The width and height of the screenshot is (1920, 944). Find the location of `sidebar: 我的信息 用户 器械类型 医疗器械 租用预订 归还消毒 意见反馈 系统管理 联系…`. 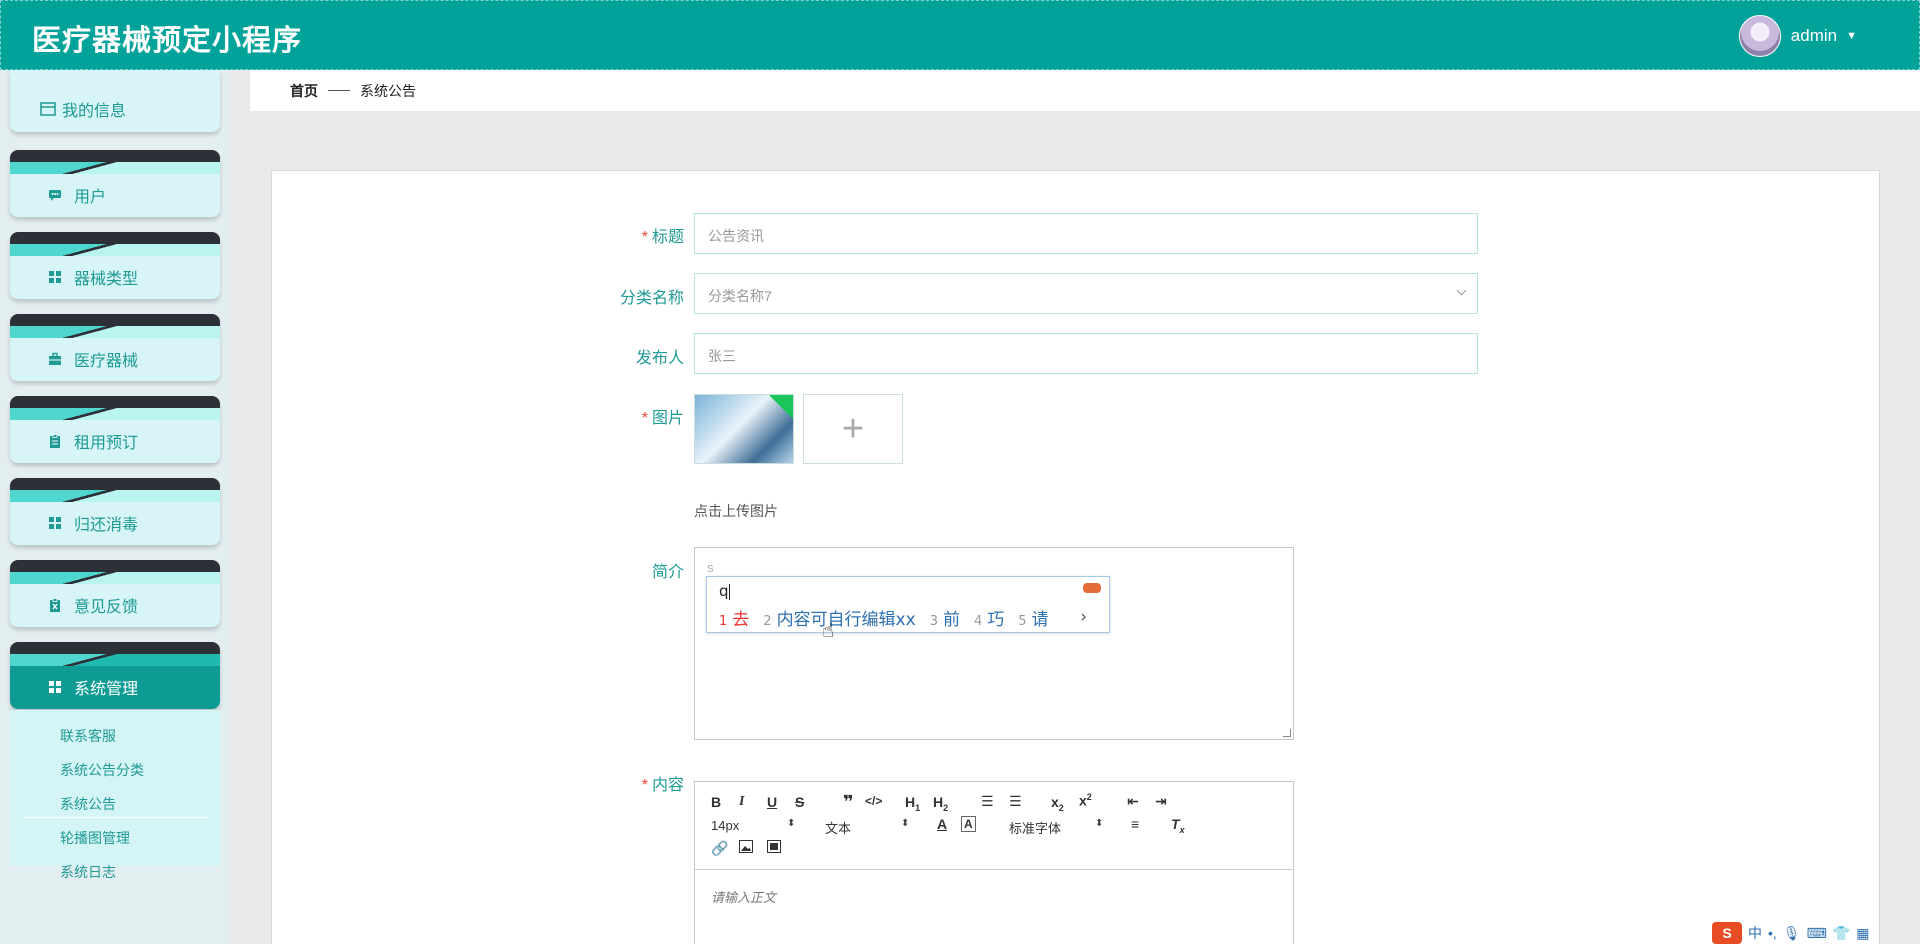

sidebar: 我的信息 用户 器械类型 医疗器械 租用预订 归还消毒 意见反馈 系统管理 联系… is located at coordinates (115, 507).